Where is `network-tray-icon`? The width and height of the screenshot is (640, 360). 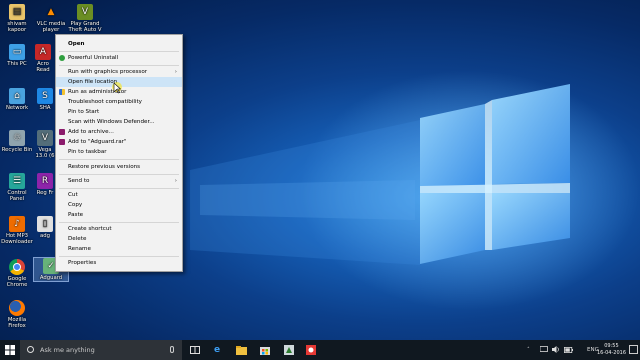
network-tray-icon is located at coordinates (543, 350).